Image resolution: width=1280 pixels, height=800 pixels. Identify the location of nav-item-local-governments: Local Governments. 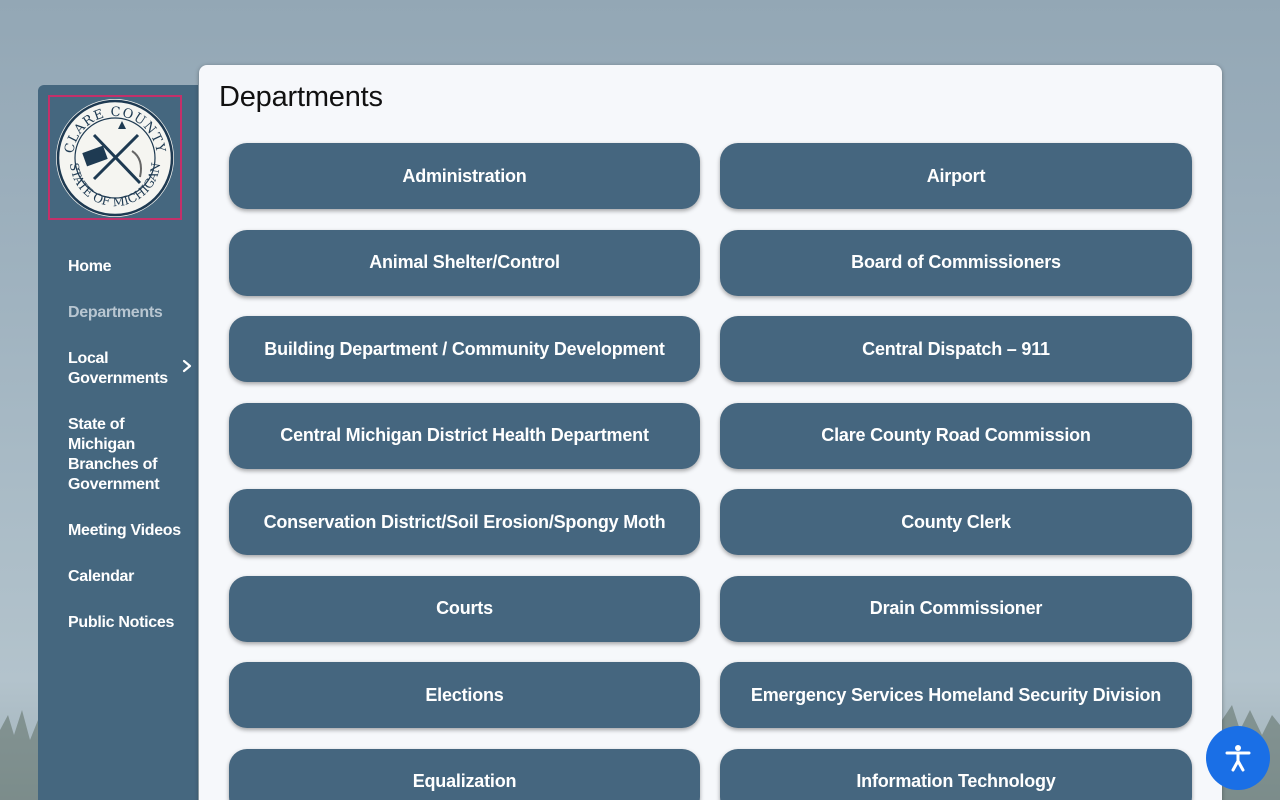
(131, 369).